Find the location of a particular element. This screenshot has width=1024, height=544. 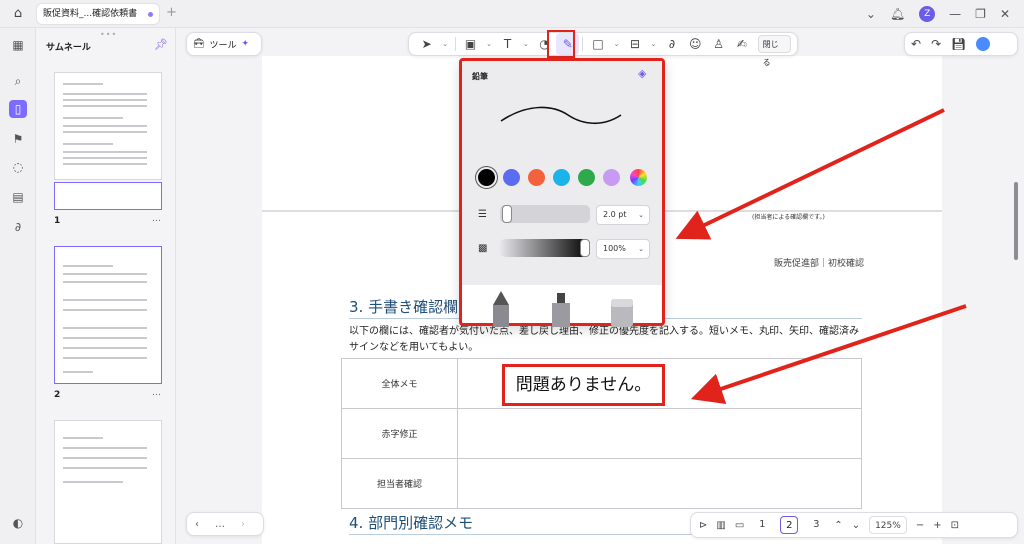

thickness-value: 2.0 pt is located at coordinates (615, 214).